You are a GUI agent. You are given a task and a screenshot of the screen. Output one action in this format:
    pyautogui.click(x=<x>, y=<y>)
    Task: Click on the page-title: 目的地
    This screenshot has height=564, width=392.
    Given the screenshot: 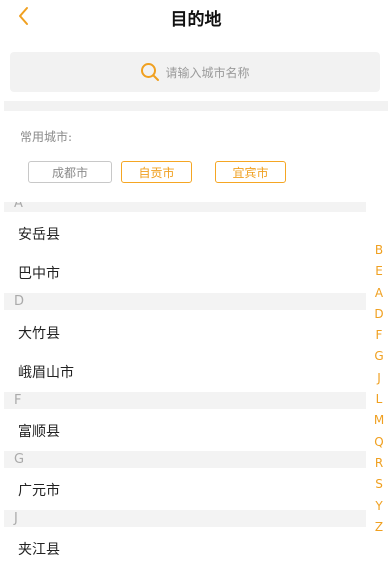 What is the action you would take?
    pyautogui.click(x=196, y=20)
    